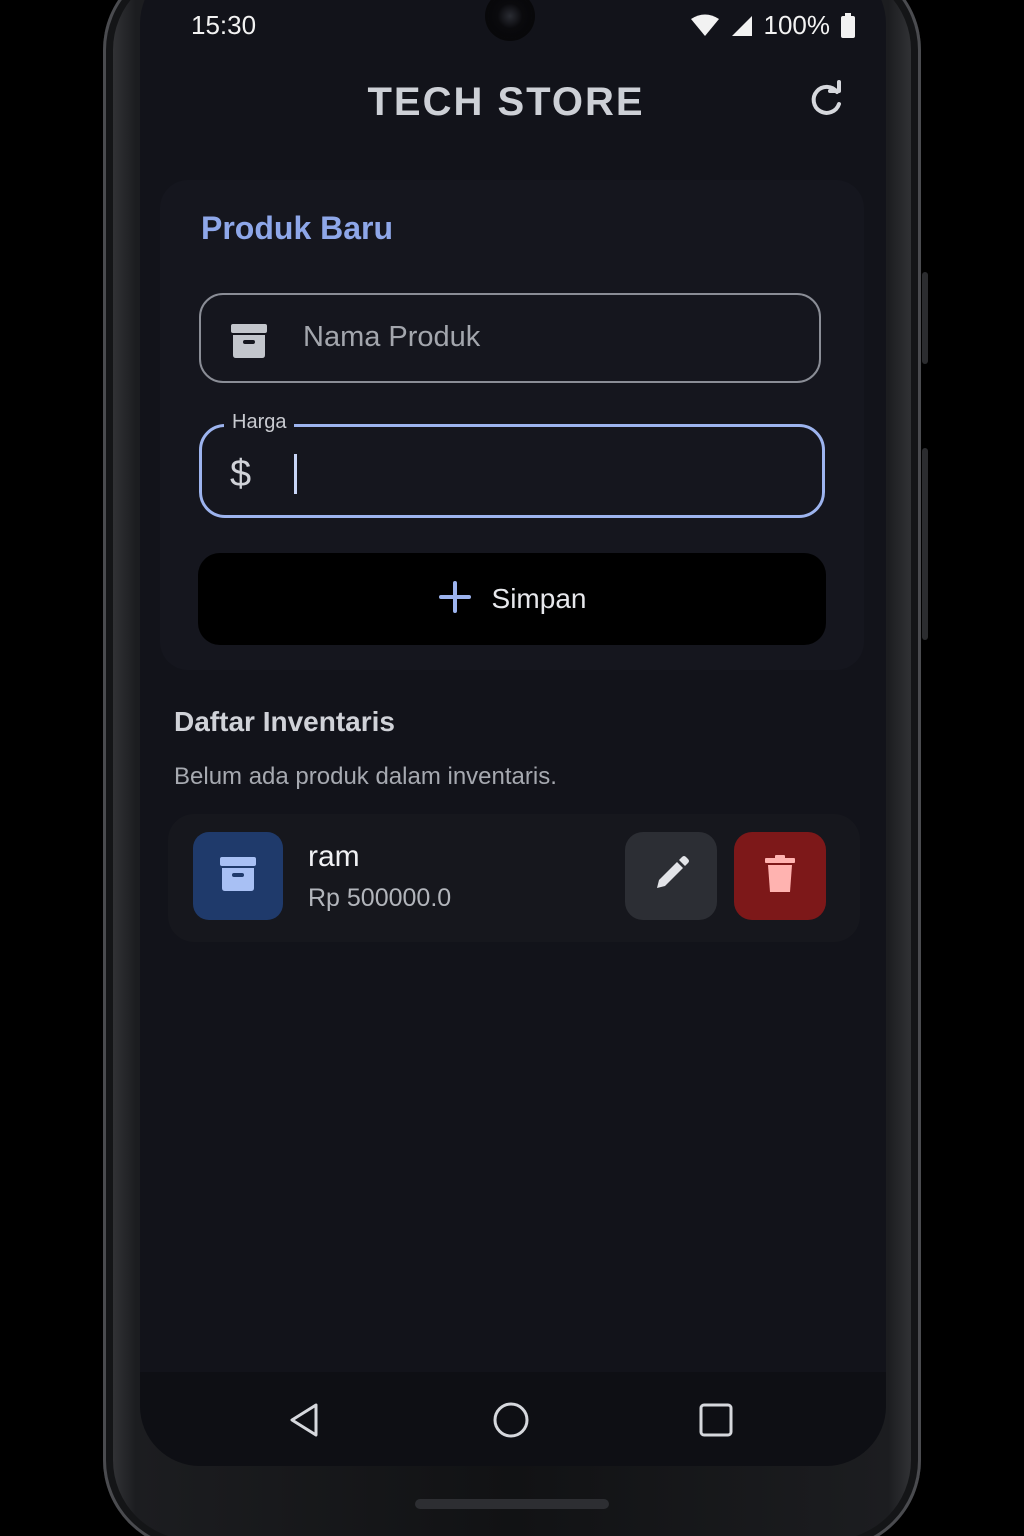 The image size is (1024, 1536). Describe the element at coordinates (297, 228) in the screenshot. I see `new-product-heading: Produk Baru` at that location.